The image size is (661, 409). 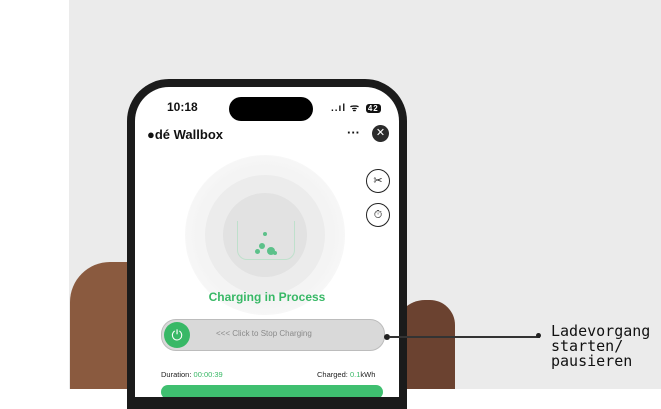 What do you see at coordinates (380, 133) in the screenshot?
I see `close-button: ✕` at bounding box center [380, 133].